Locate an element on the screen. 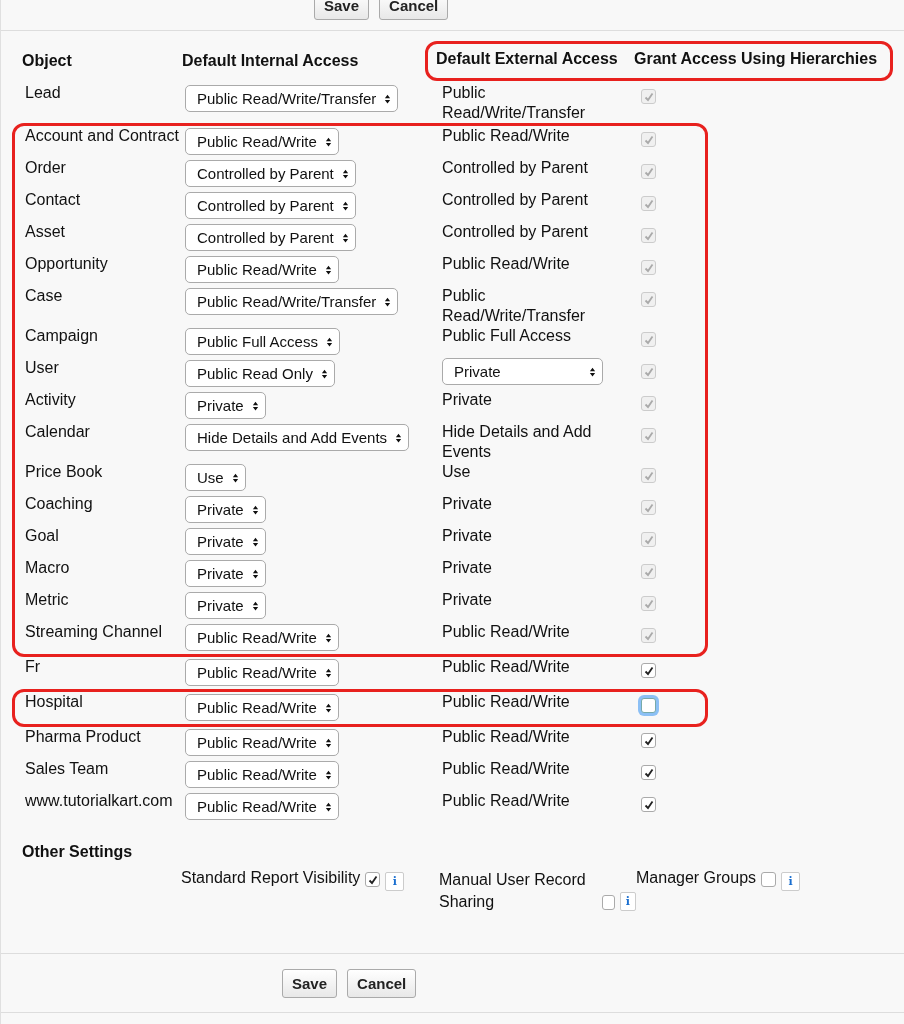 Image resolution: width=904 pixels, height=1024 pixels. object-name: Opportunity is located at coordinates (67, 264).